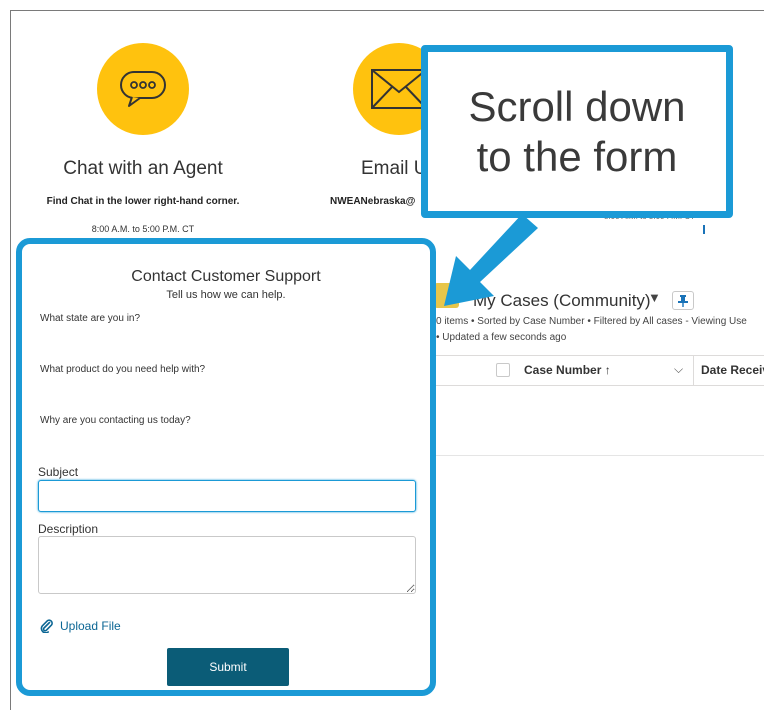 The width and height of the screenshot is (764, 710). What do you see at coordinates (654, 297) in the screenshot?
I see `caret-down-icon: ▼` at bounding box center [654, 297].